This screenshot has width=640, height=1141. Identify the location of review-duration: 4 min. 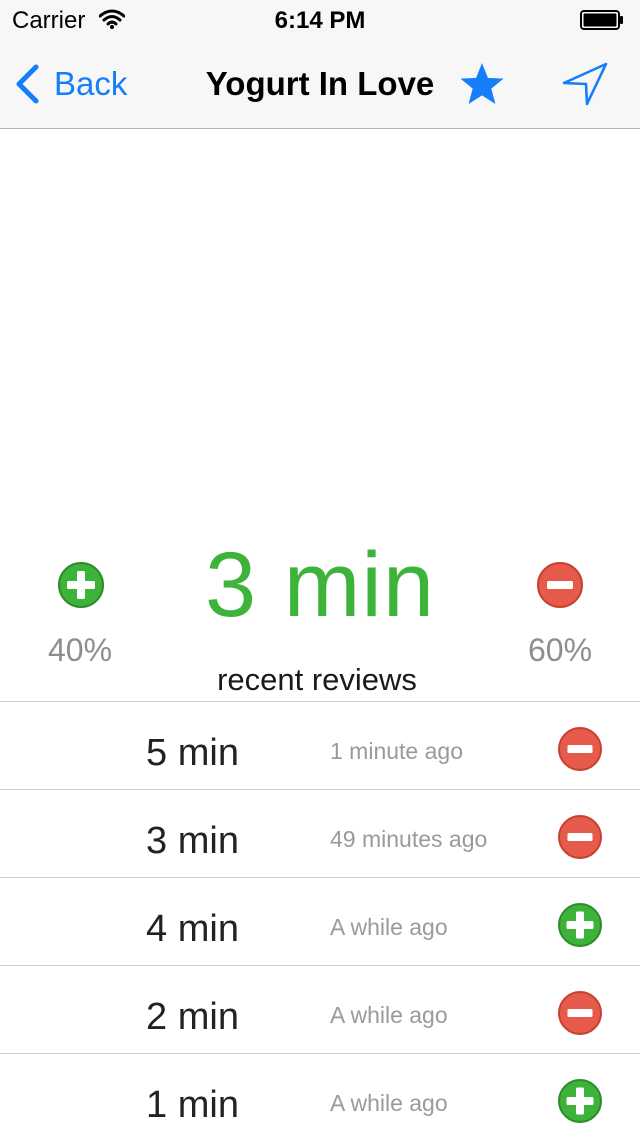
(192, 929).